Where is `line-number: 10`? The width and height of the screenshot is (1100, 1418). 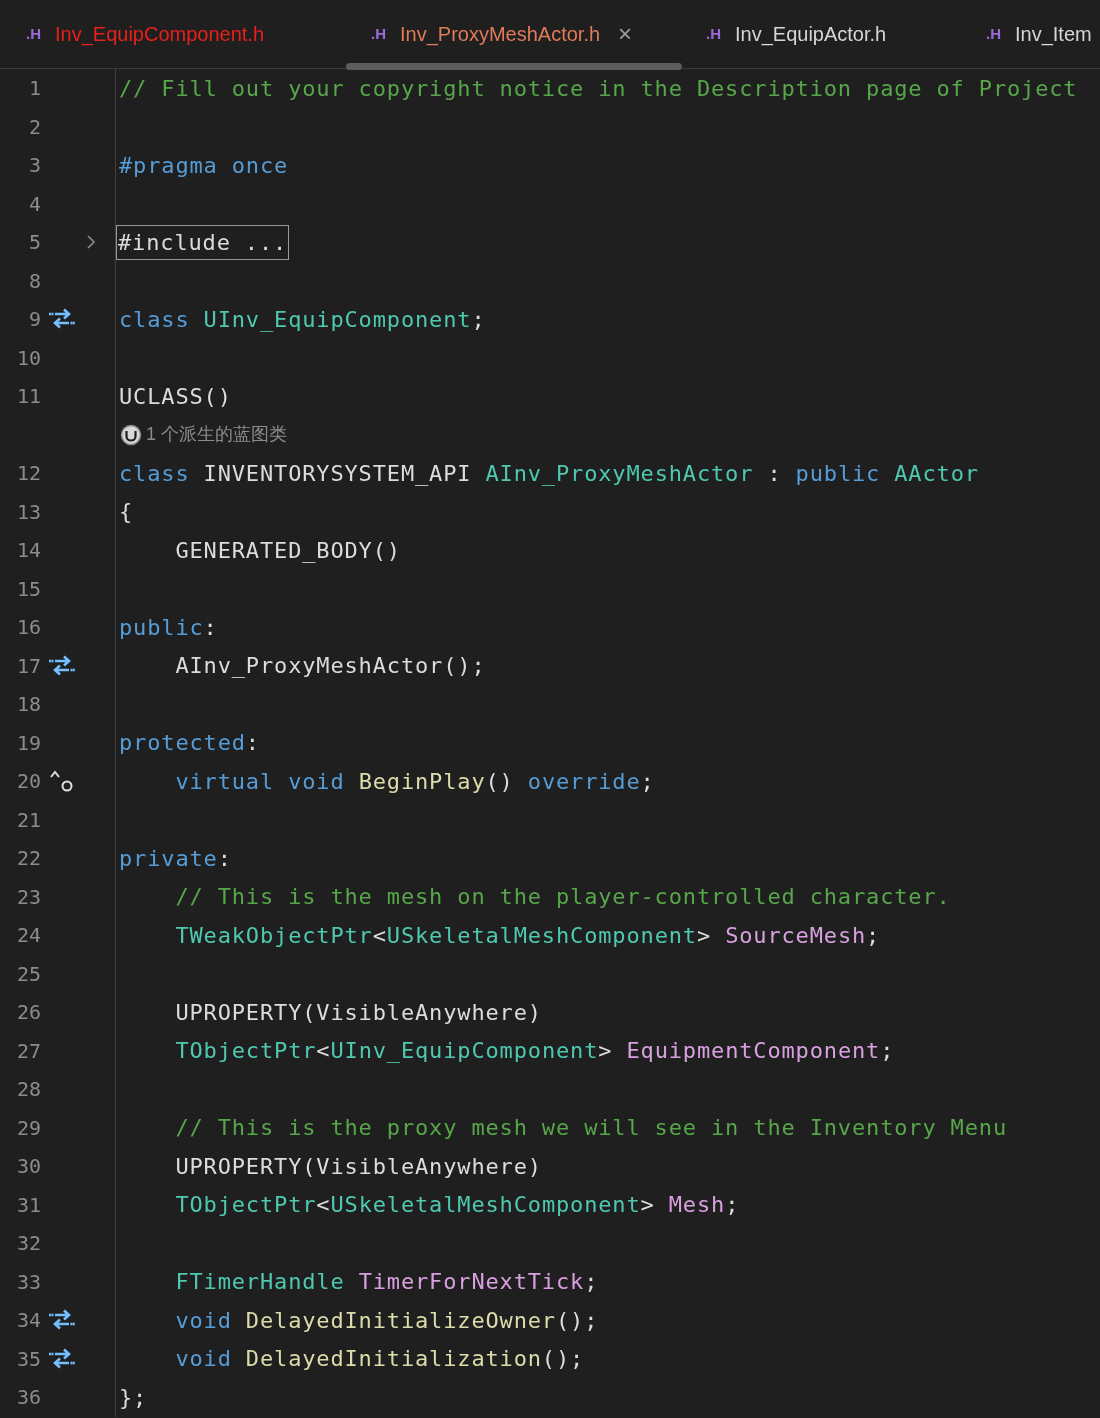
line-number: 10 is located at coordinates (28, 358).